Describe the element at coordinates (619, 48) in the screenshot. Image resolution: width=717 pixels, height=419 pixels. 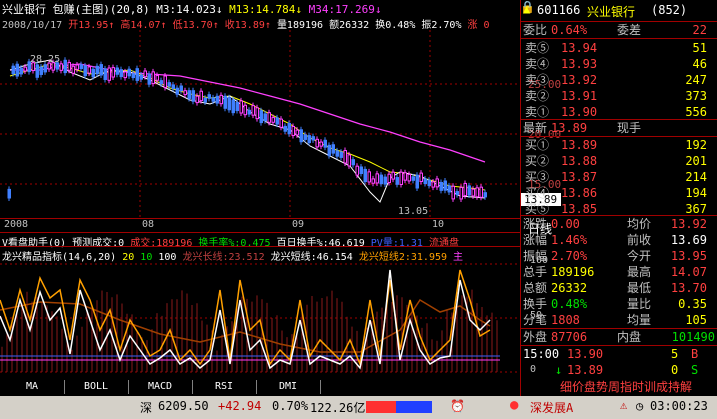
I see `sell-row: 卖⑤ 13.94 51` at that location.